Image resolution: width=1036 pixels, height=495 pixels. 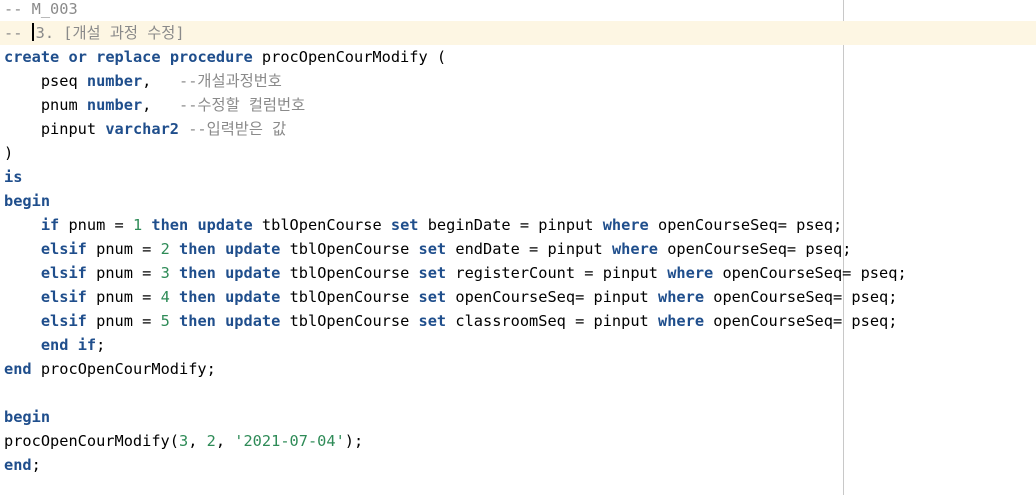 What do you see at coordinates (552, 297) in the screenshot?
I see `text: openCourseSeq= pinput` at bounding box center [552, 297].